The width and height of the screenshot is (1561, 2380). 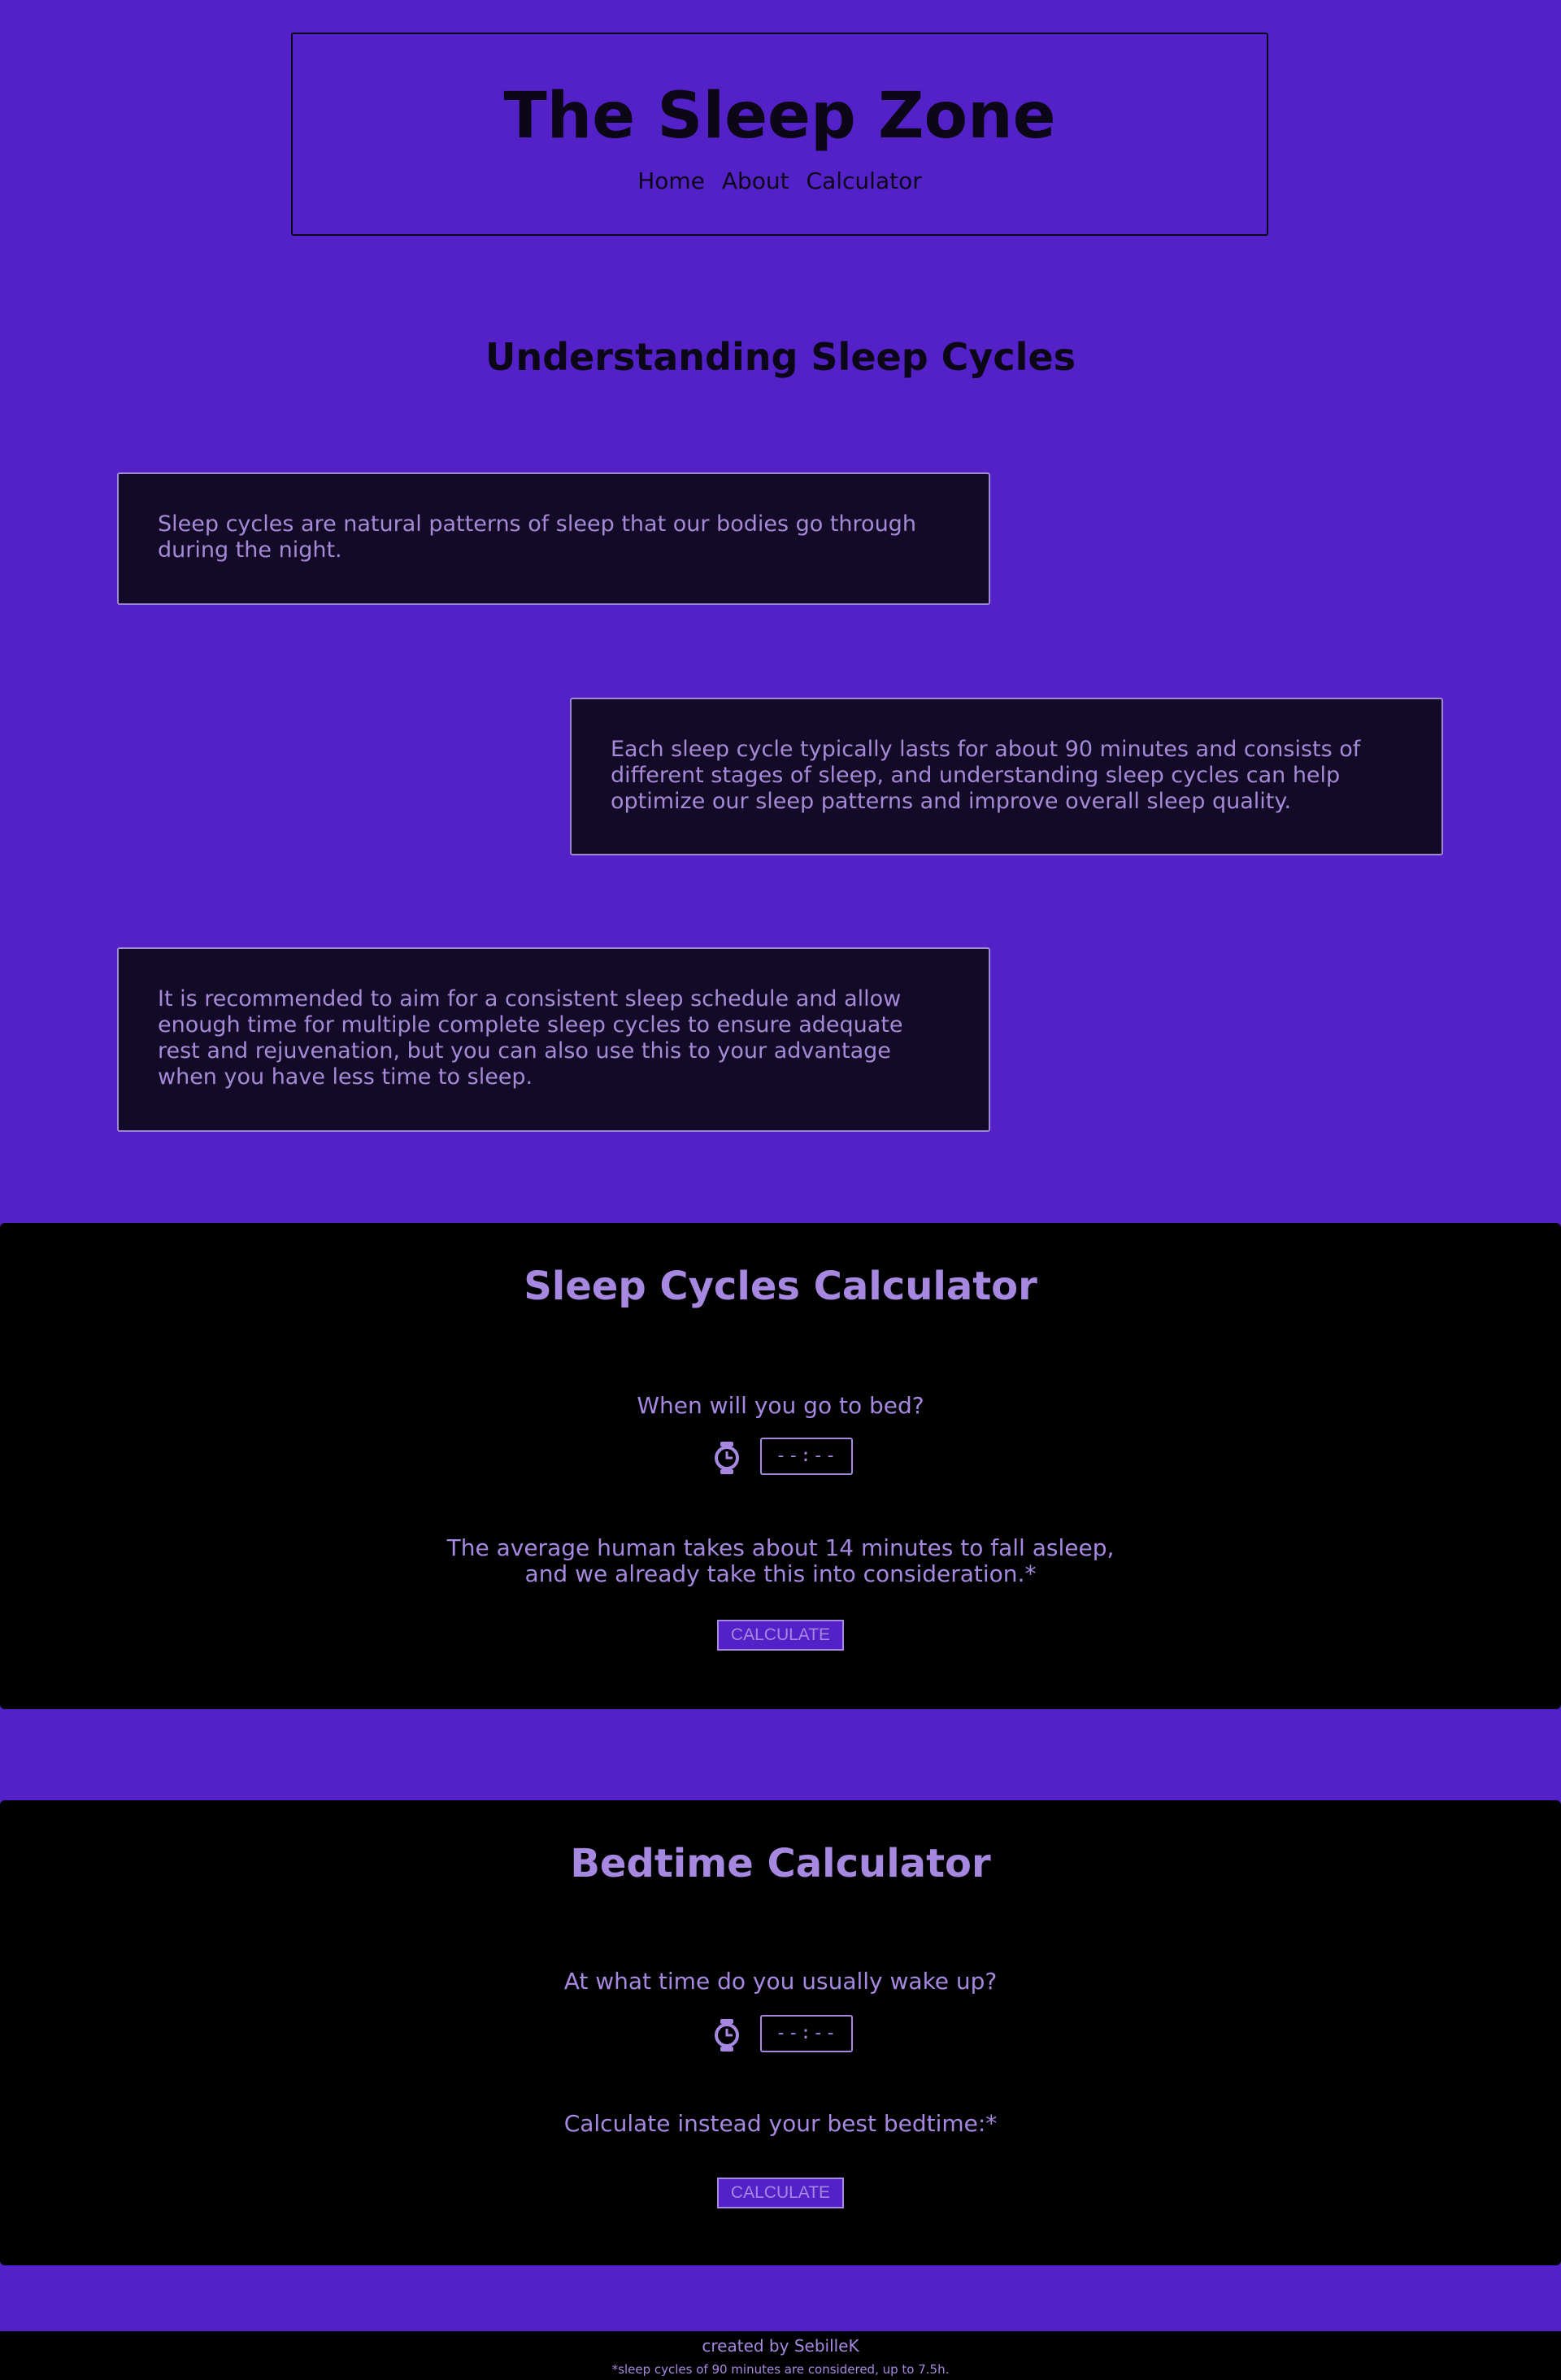 I want to click on site-title: The Sleep Zone, so click(x=779, y=116).